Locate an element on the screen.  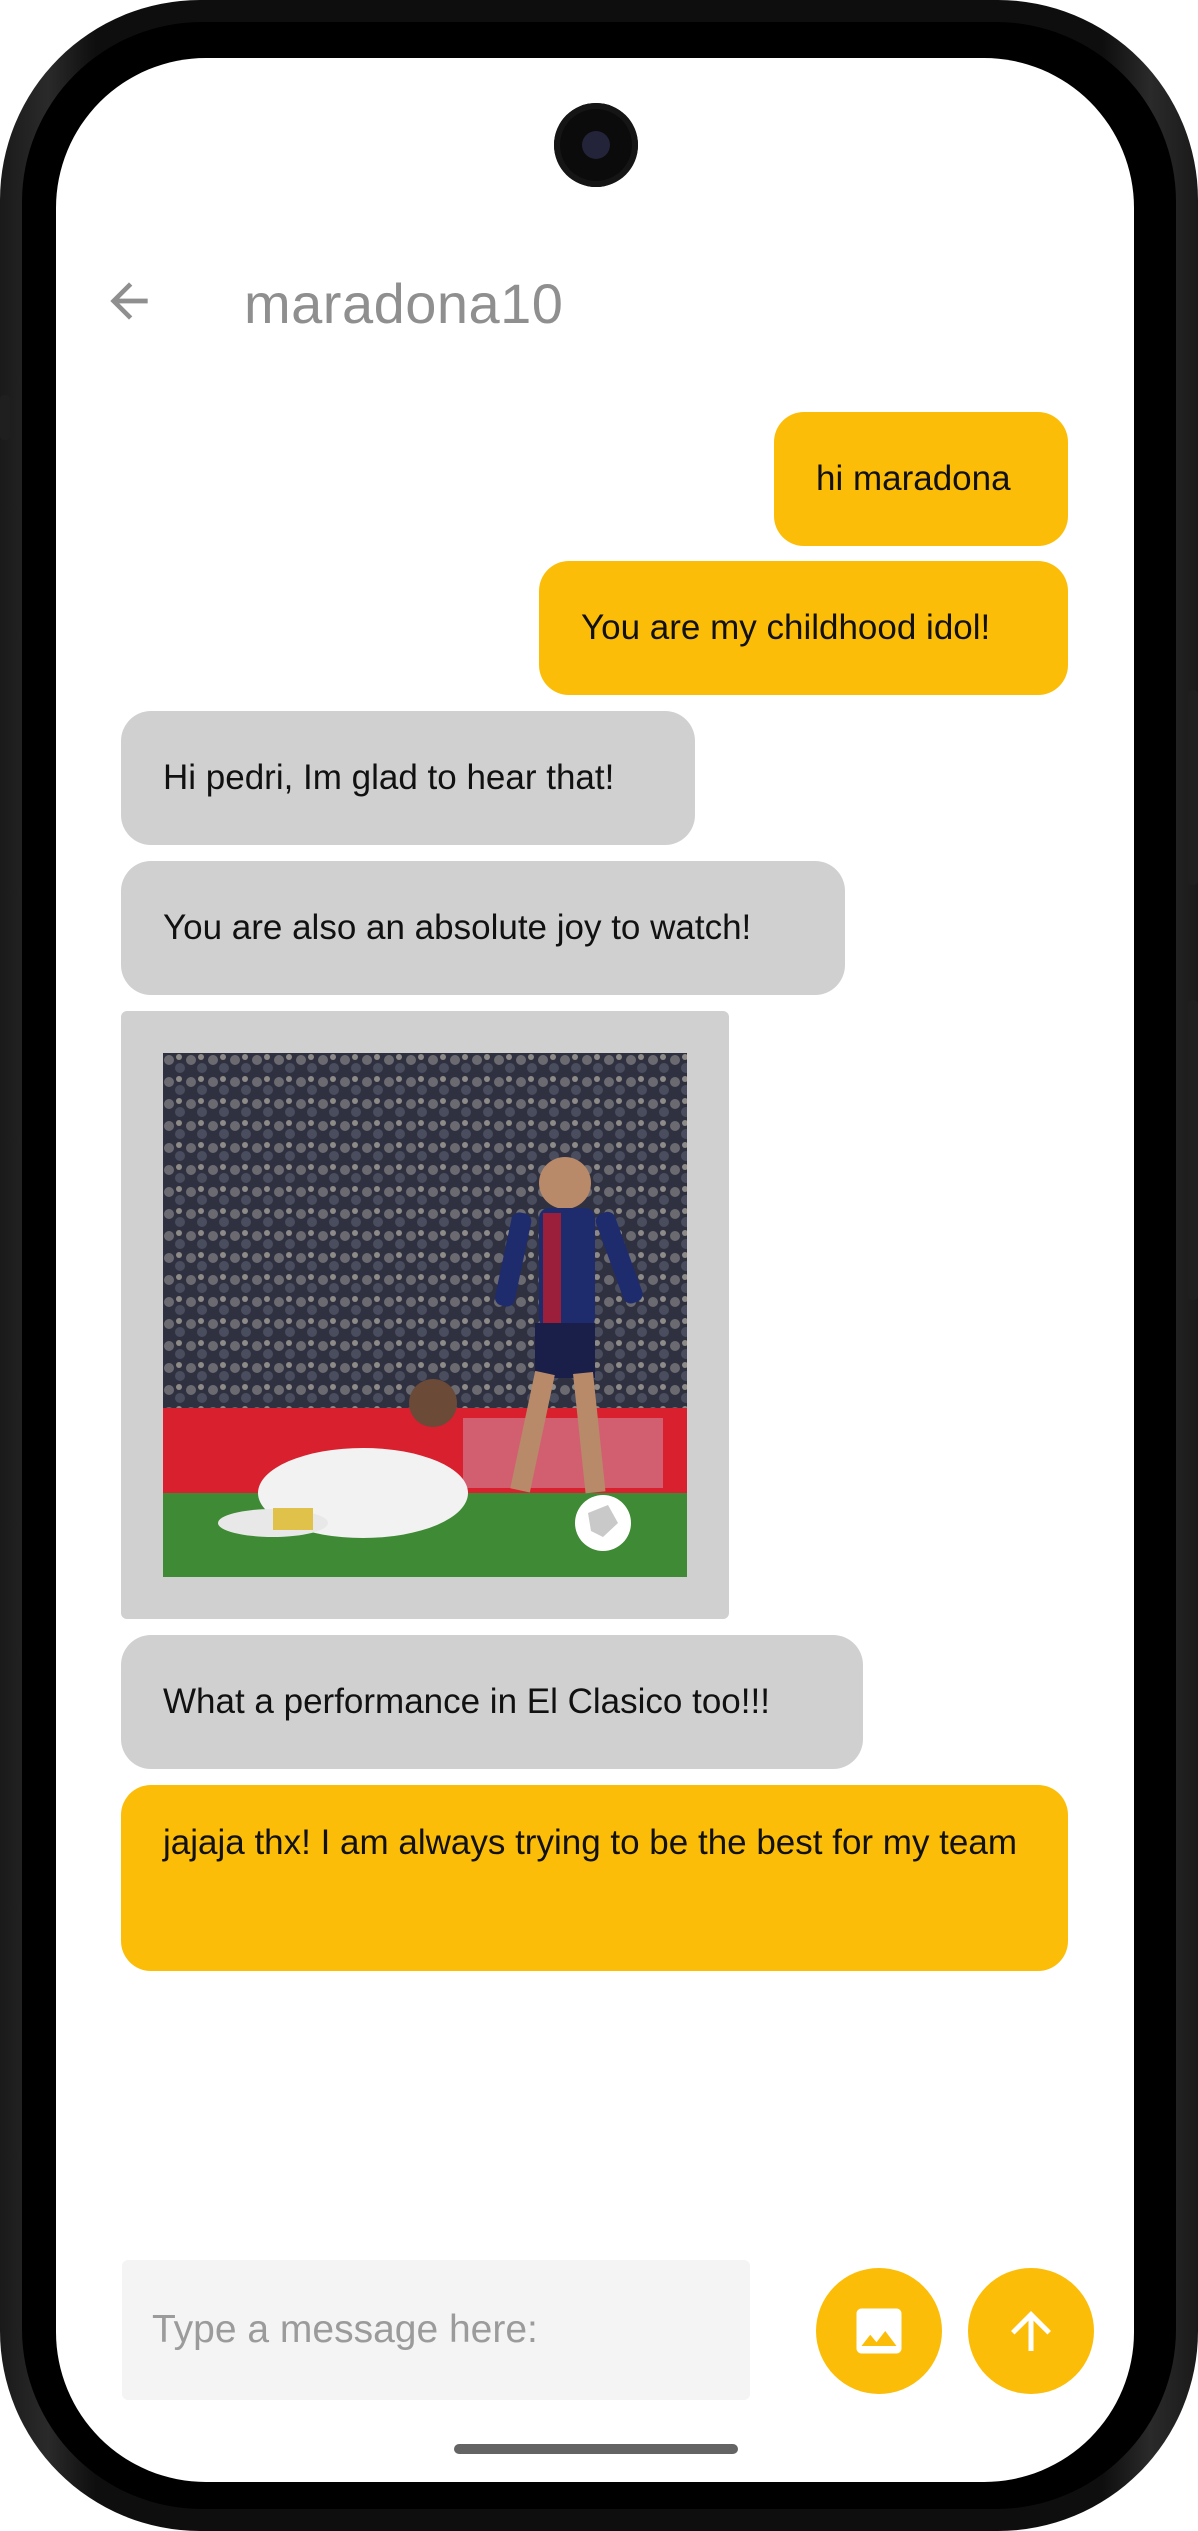
chat-title: maradona10 is located at coordinates (404, 303).